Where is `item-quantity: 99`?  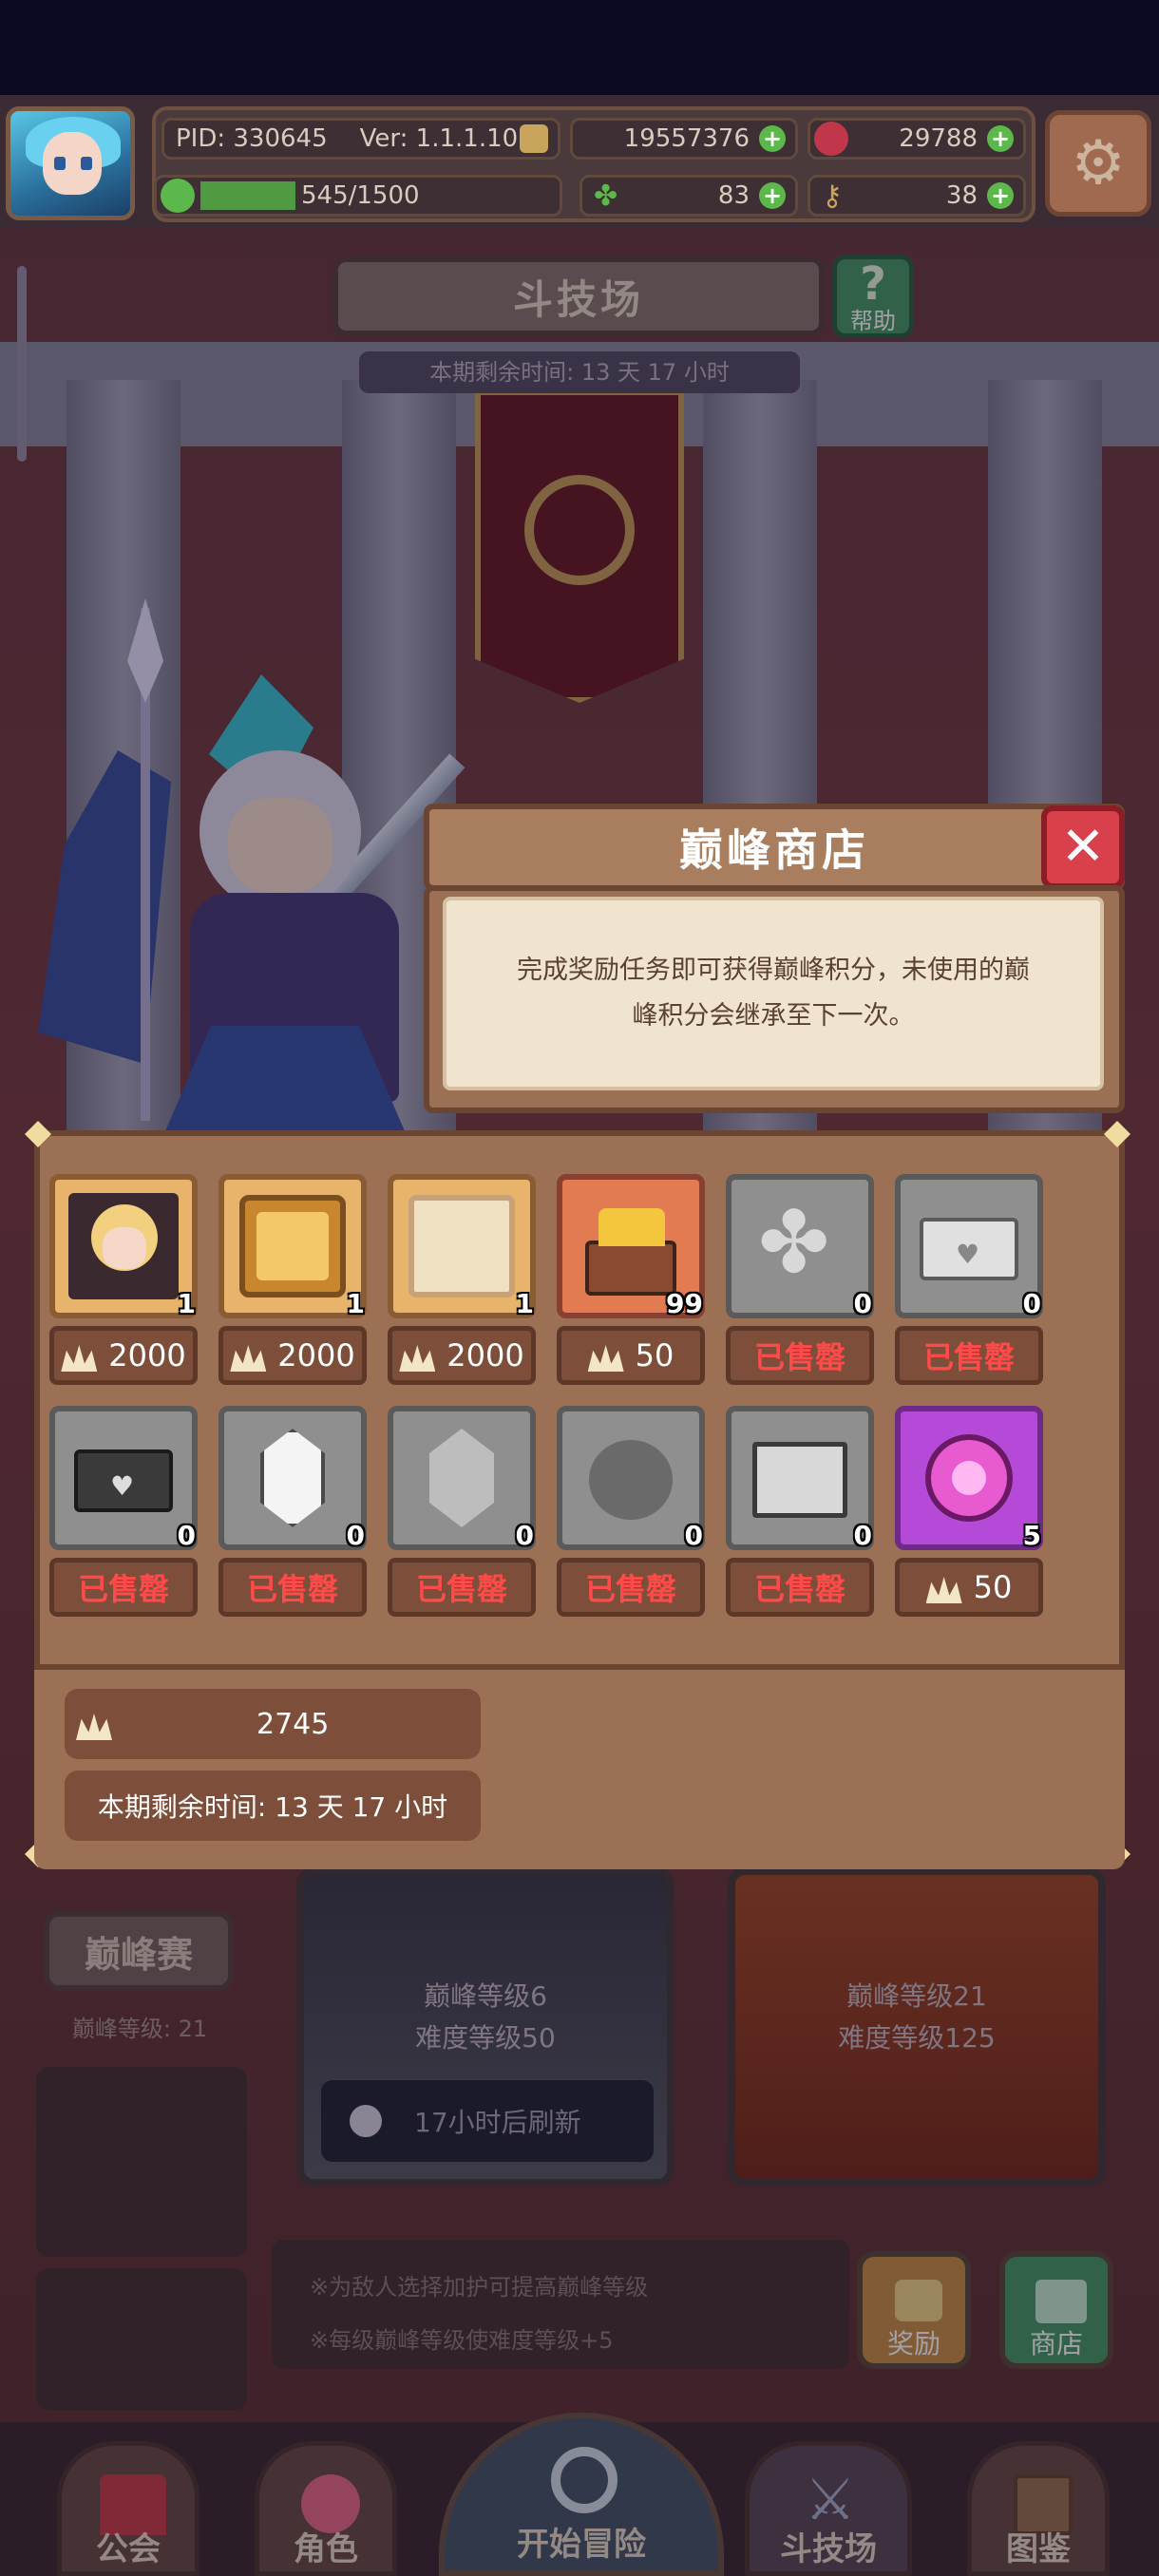 item-quantity: 99 is located at coordinates (684, 1303).